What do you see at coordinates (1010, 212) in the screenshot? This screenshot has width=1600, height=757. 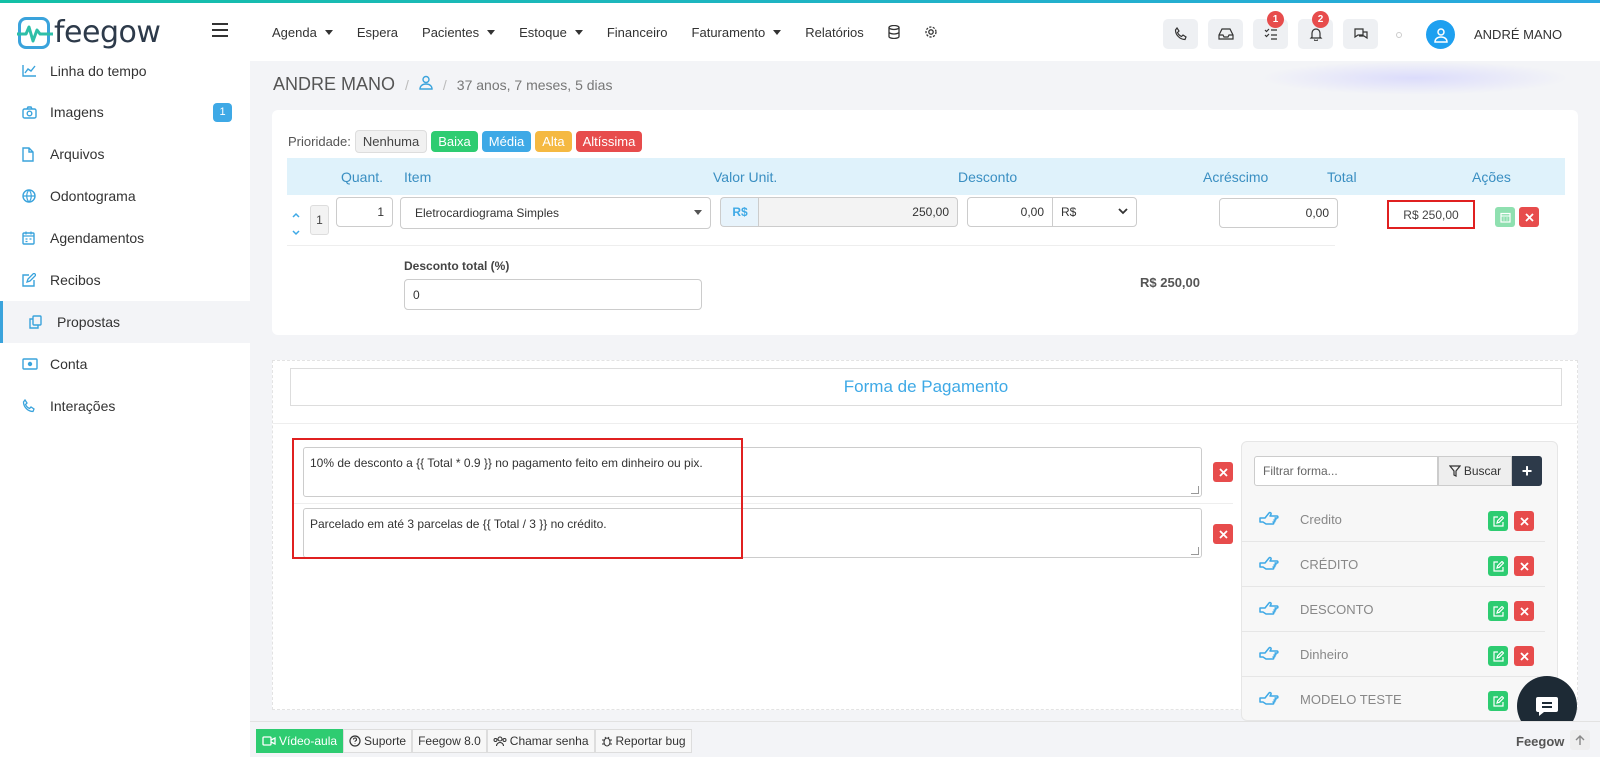 I see `discount-input: 0,00` at bounding box center [1010, 212].